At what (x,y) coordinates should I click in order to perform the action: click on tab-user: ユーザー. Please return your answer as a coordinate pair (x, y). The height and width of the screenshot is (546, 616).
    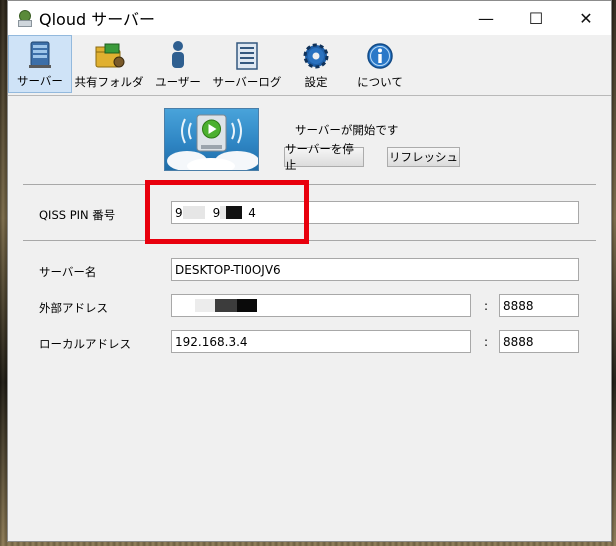
    Looking at the image, I should click on (178, 64).